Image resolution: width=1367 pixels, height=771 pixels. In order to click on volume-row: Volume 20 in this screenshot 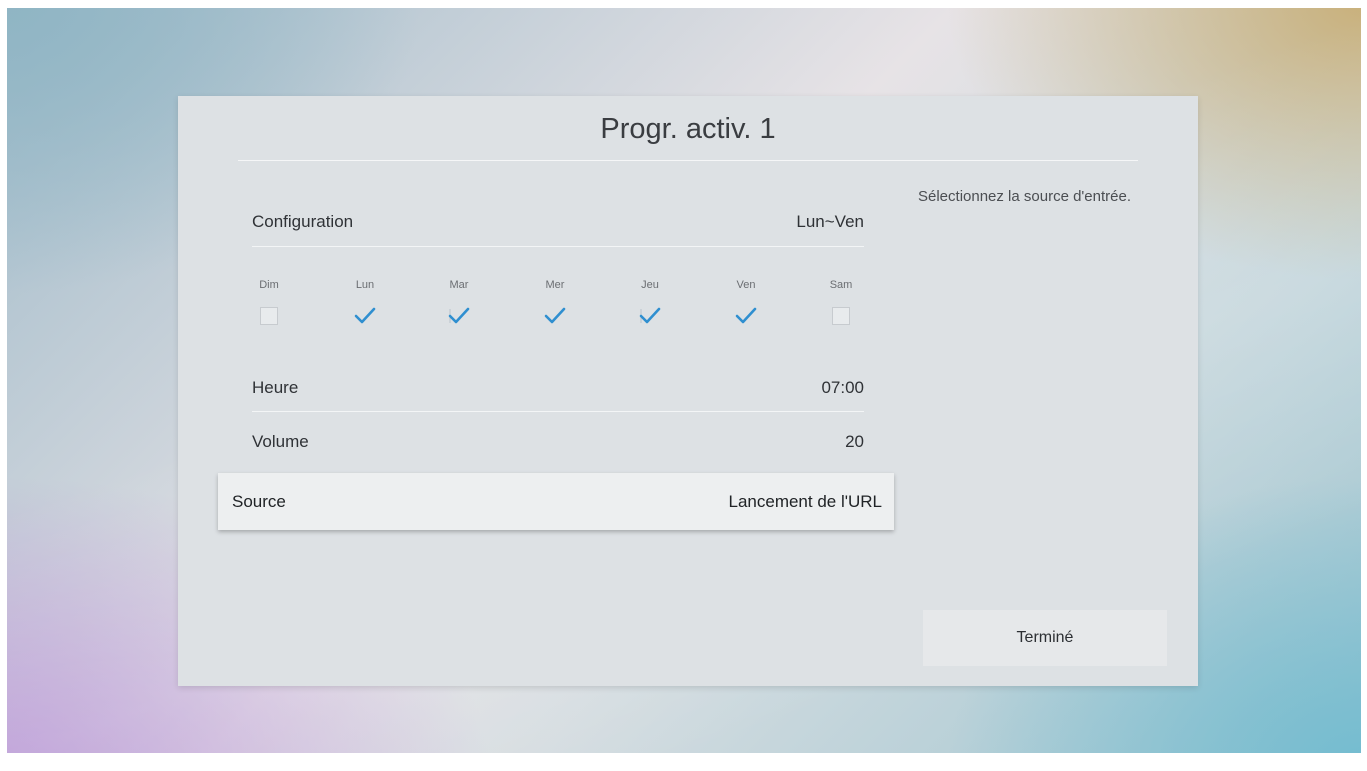, I will do `click(558, 442)`.